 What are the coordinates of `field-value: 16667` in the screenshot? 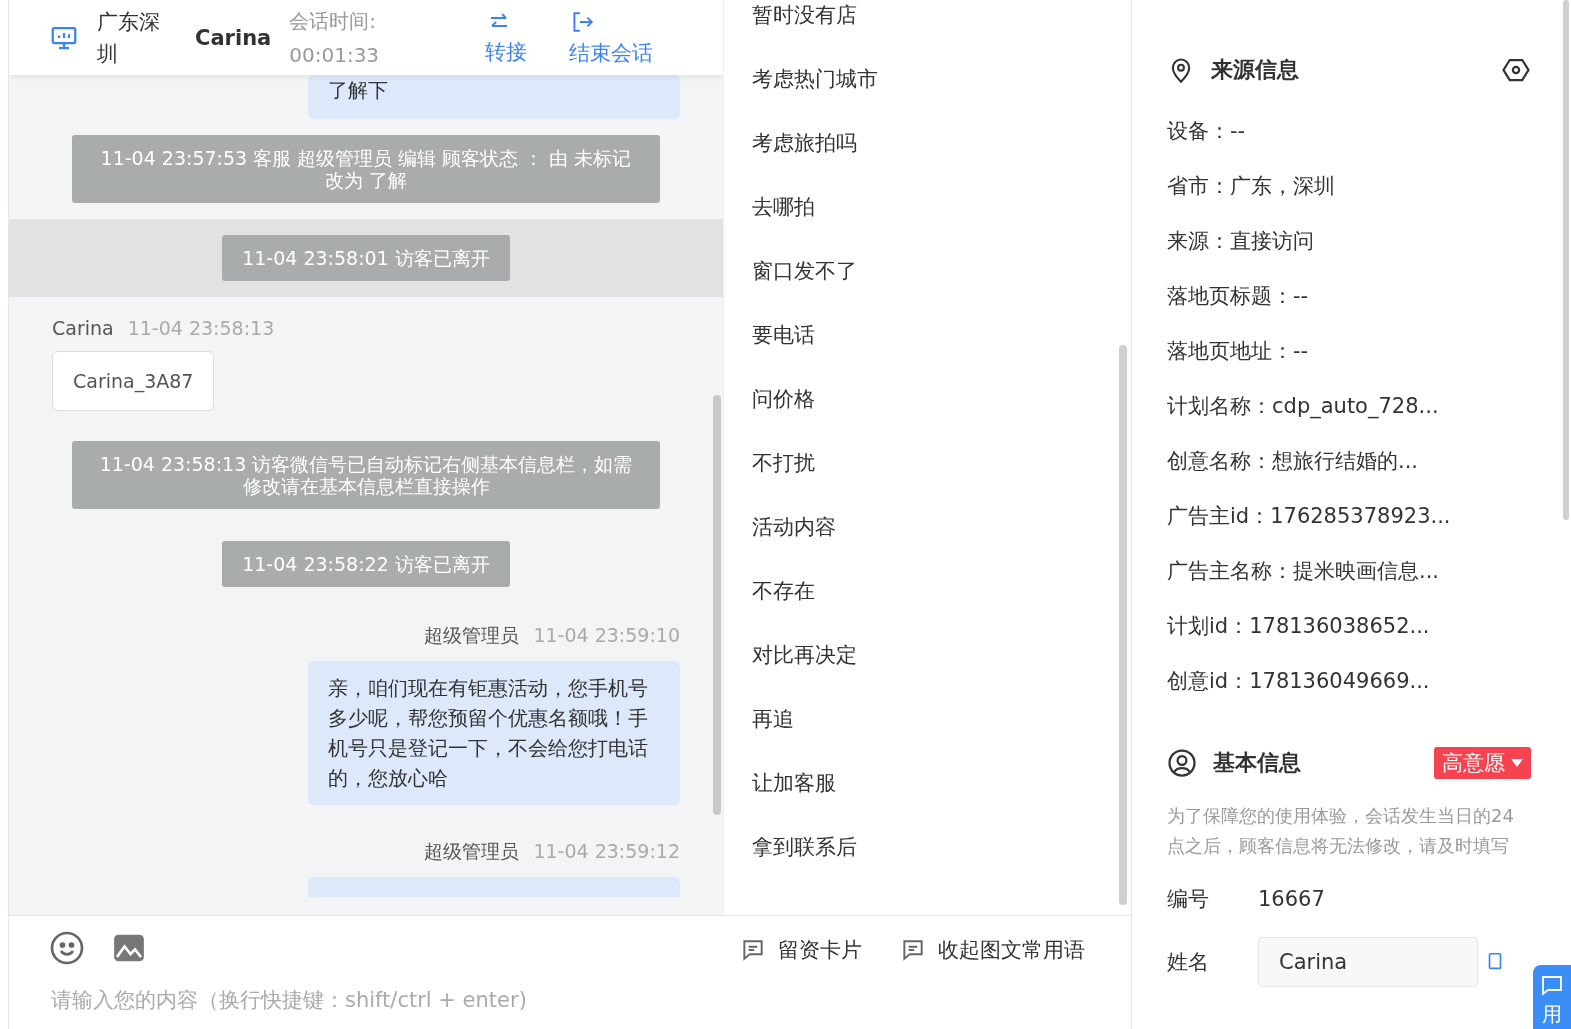 It's located at (1291, 899).